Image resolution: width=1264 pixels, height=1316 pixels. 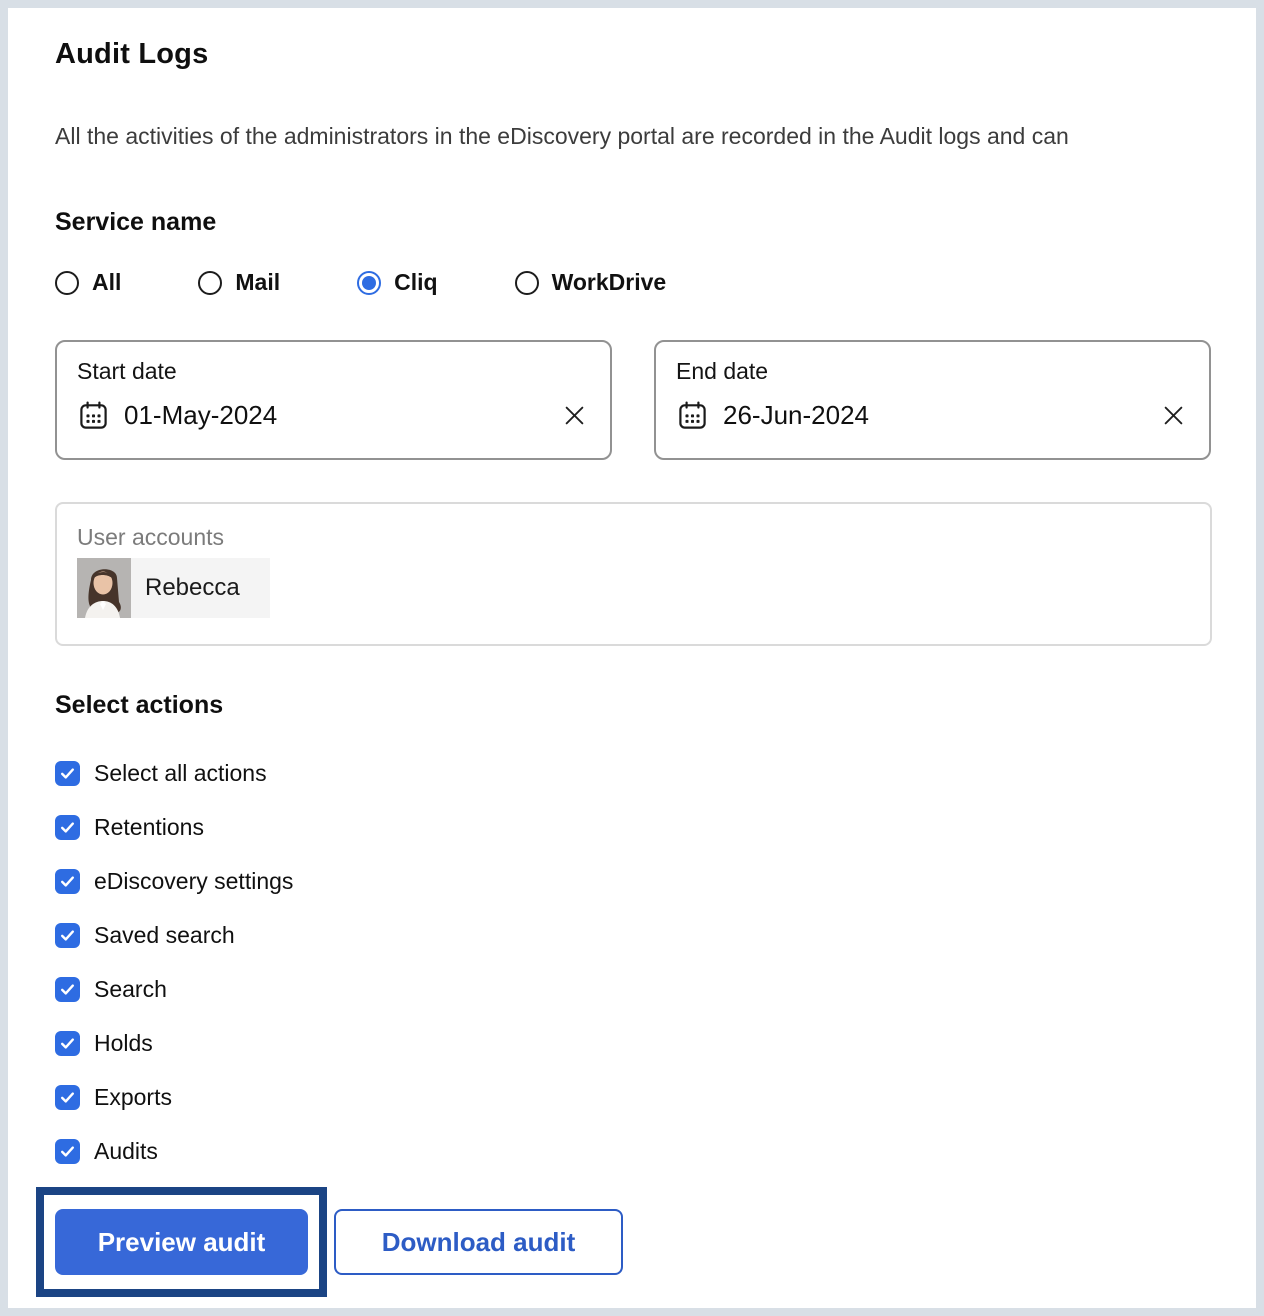 I want to click on start-date-value: 01-May-2024, so click(x=201, y=415).